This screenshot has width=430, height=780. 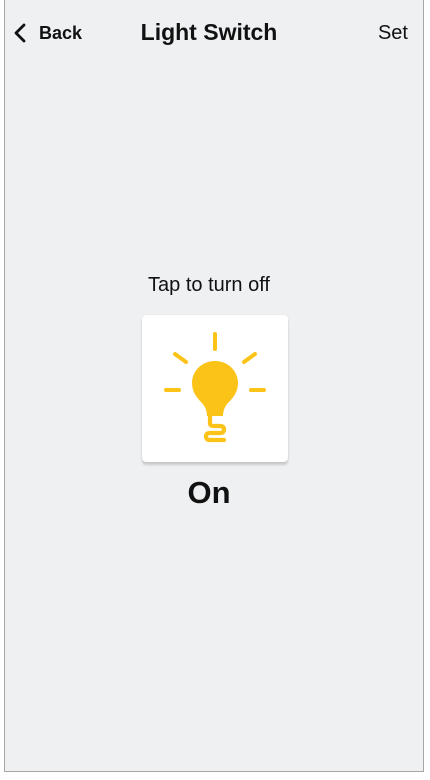 What do you see at coordinates (209, 32) in the screenshot?
I see `page-title: Light Switch` at bounding box center [209, 32].